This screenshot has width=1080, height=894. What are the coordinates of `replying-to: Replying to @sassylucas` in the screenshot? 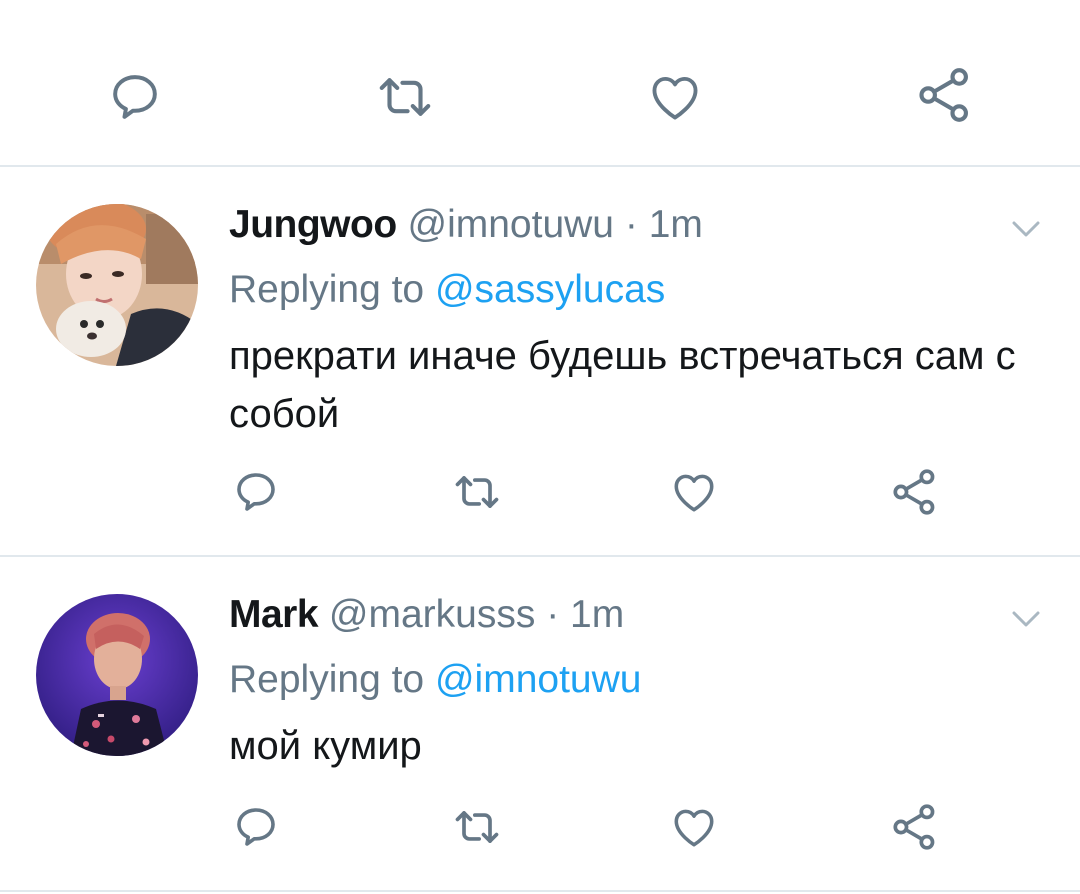 It's located at (447, 290).